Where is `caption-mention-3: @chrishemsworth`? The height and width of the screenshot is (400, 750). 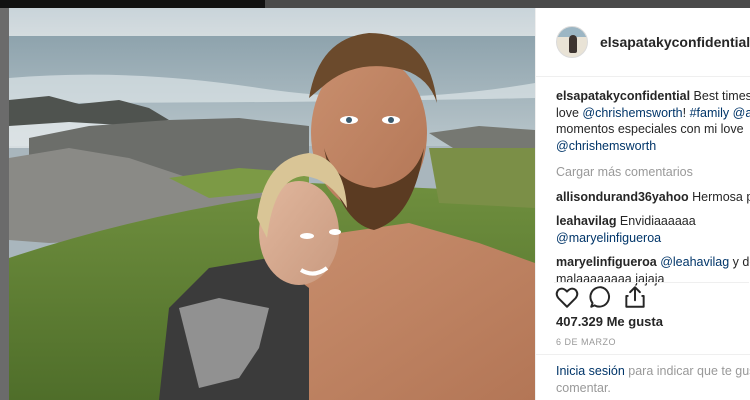
caption-mention-3: @chrishemsworth is located at coordinates (606, 146).